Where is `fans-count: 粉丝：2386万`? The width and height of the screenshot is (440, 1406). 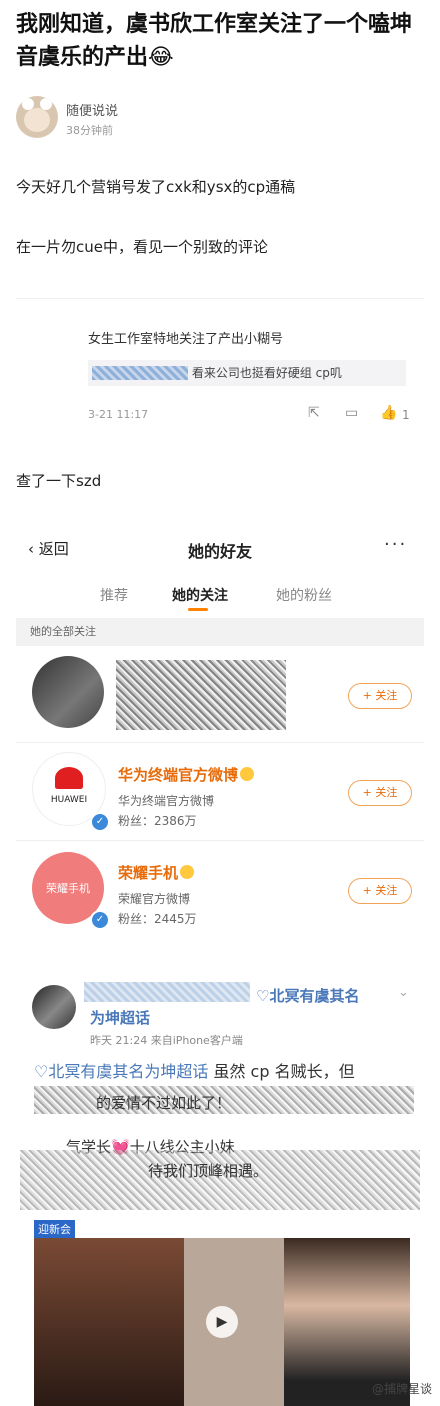 fans-count: 粉丝：2386万 is located at coordinates (157, 821).